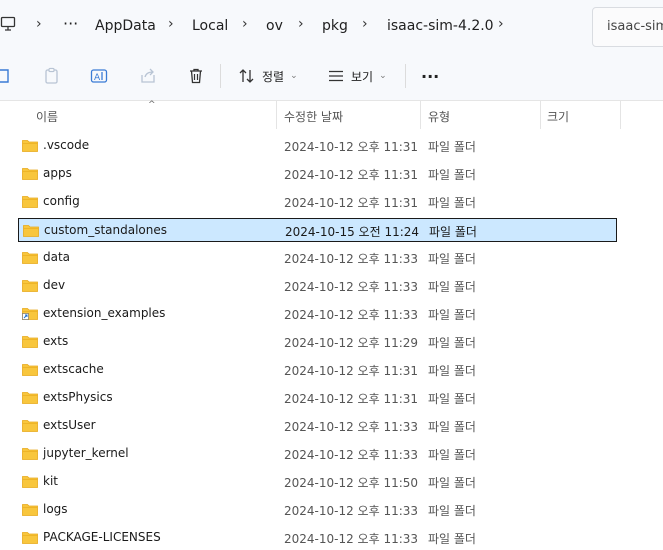 Image resolution: width=663 pixels, height=550 pixels. What do you see at coordinates (54, 285) in the screenshot?
I see `file-name: dev` at bounding box center [54, 285].